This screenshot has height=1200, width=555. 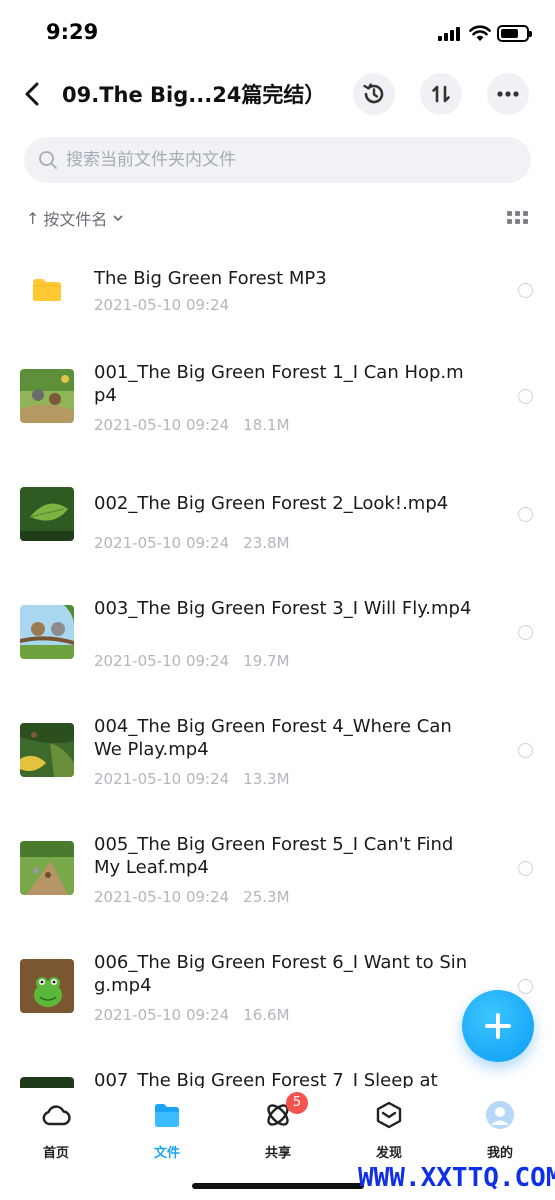 I want to click on file-name: The Big Green Forest MP3, so click(x=210, y=278).